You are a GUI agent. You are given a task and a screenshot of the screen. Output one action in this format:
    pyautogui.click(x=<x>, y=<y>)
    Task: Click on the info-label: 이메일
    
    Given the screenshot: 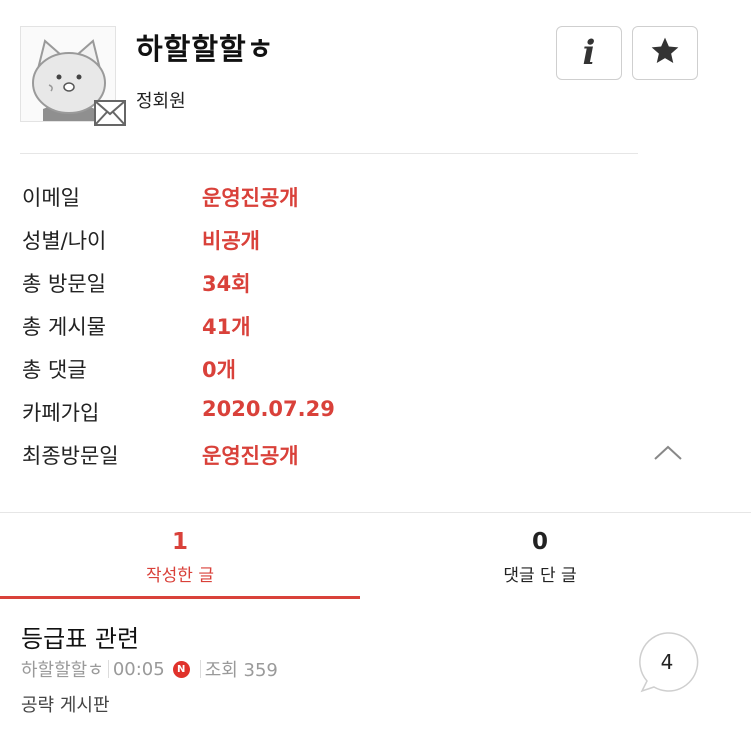 What is the action you would take?
    pyautogui.click(x=51, y=198)
    